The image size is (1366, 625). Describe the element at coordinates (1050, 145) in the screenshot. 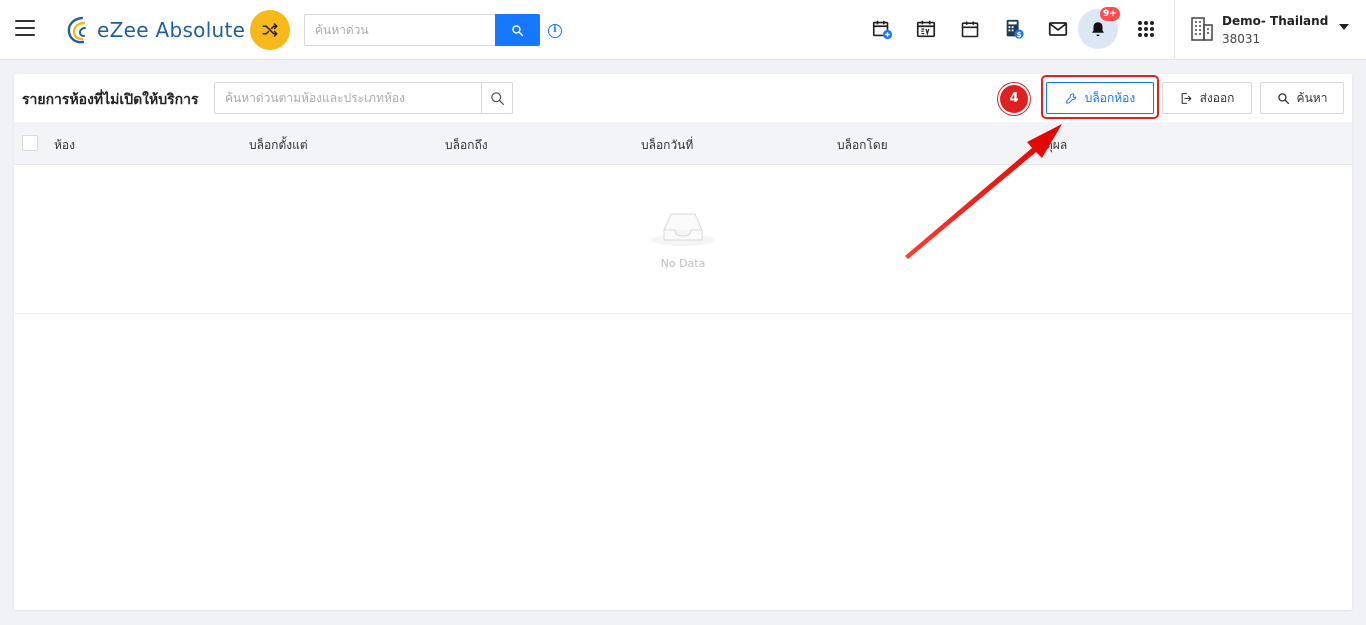

I see `column-reason: เหตุผล` at that location.